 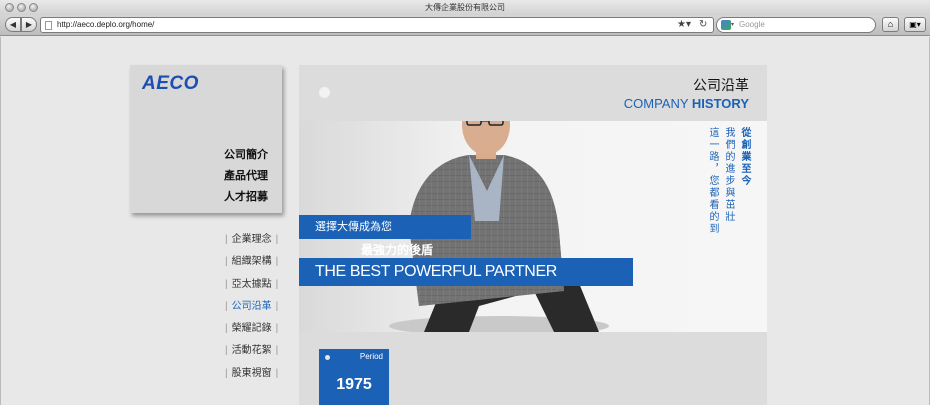 What do you see at coordinates (732, 25) in the screenshot?
I see `chevron-down-icon: ▾` at bounding box center [732, 25].